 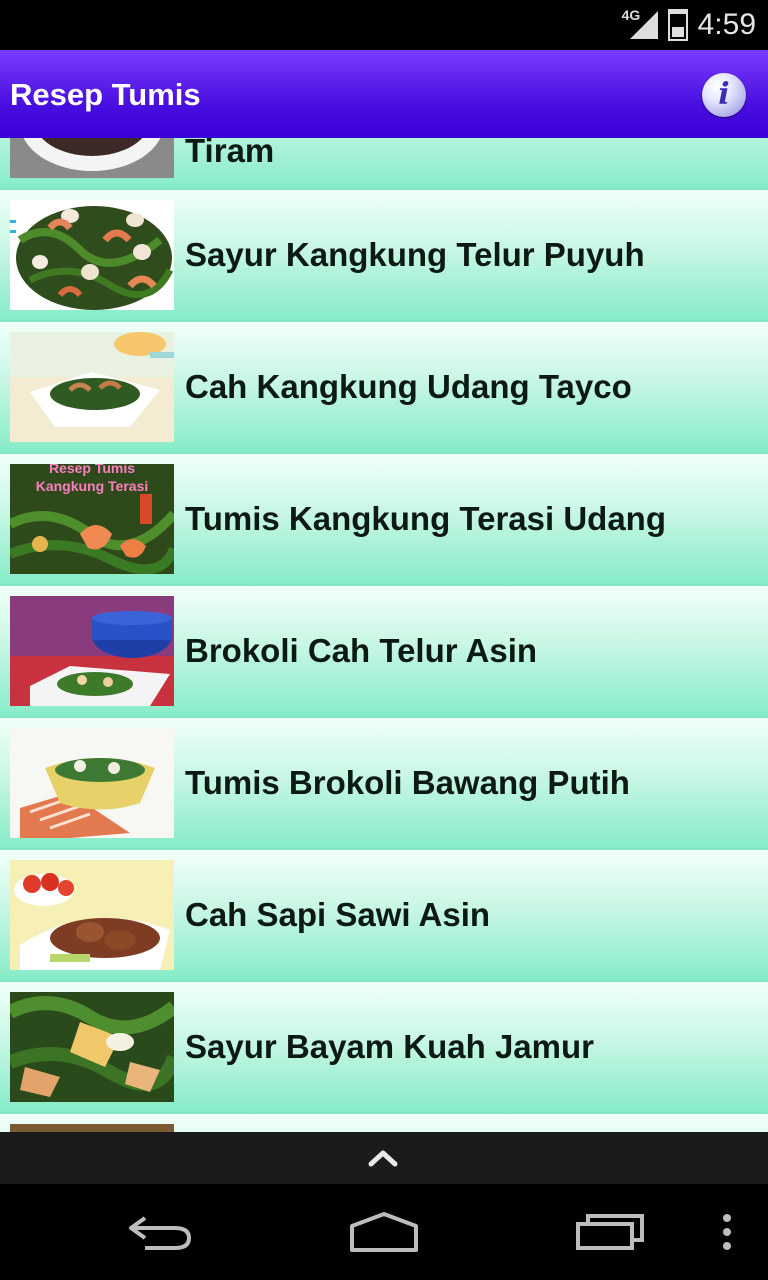 What do you see at coordinates (92, 1128) in the screenshot?
I see `next-dish-image` at bounding box center [92, 1128].